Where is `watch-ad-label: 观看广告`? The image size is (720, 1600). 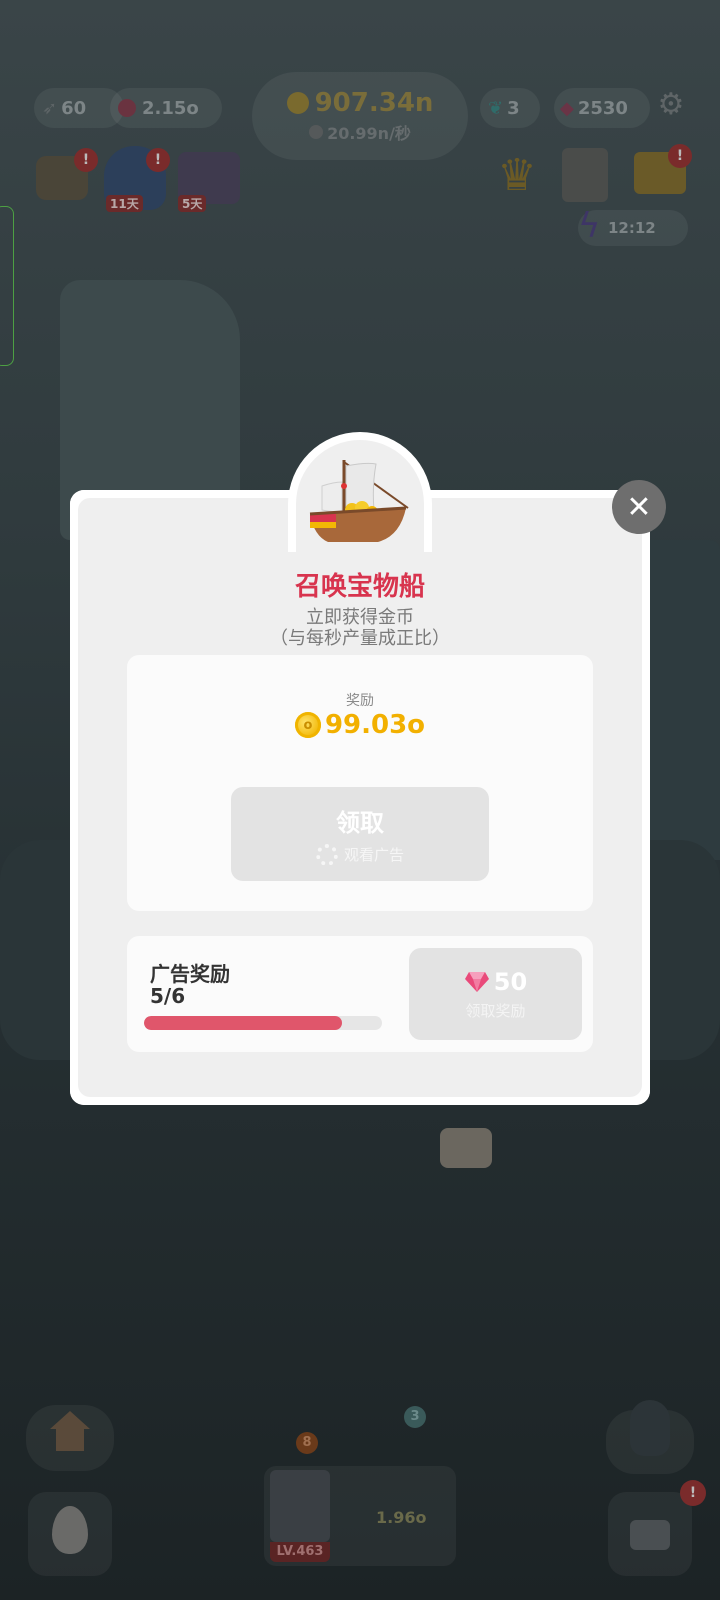
watch-ad-label: 观看广告 is located at coordinates (373, 855).